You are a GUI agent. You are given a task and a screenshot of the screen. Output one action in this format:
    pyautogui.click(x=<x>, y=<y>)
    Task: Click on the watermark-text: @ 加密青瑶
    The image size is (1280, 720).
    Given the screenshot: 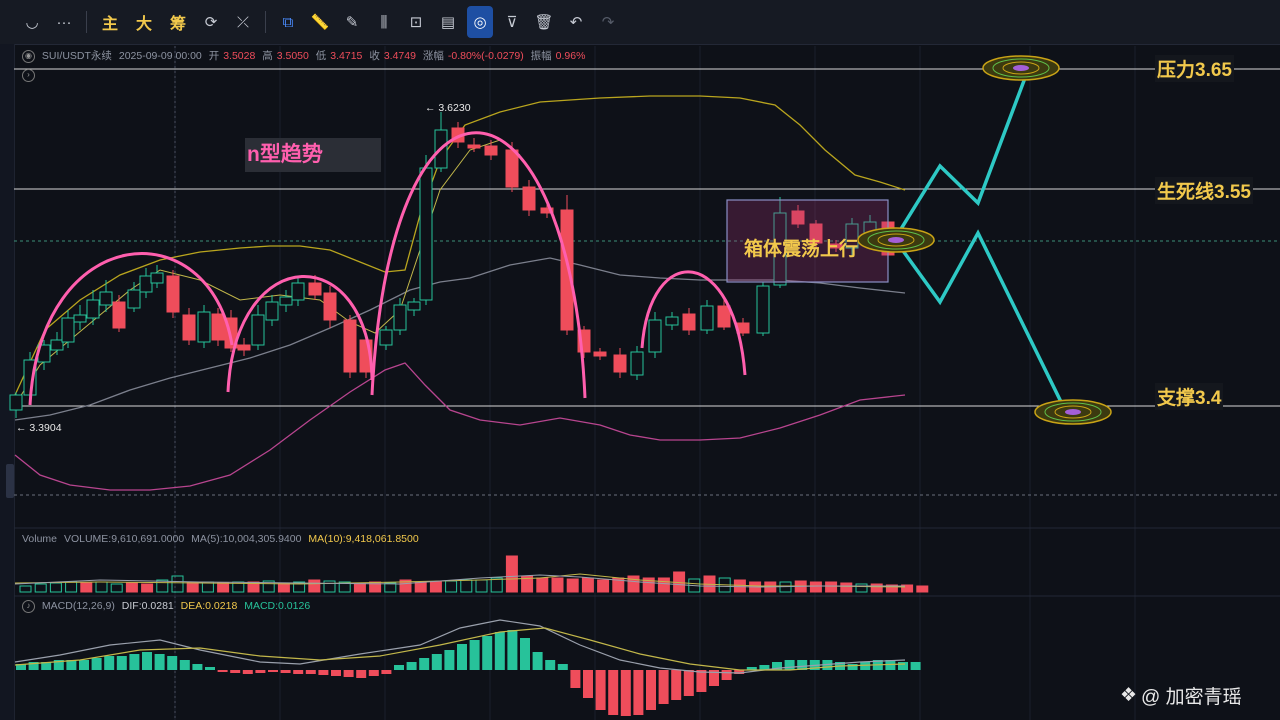 What is the action you would take?
    pyautogui.click(x=1191, y=697)
    